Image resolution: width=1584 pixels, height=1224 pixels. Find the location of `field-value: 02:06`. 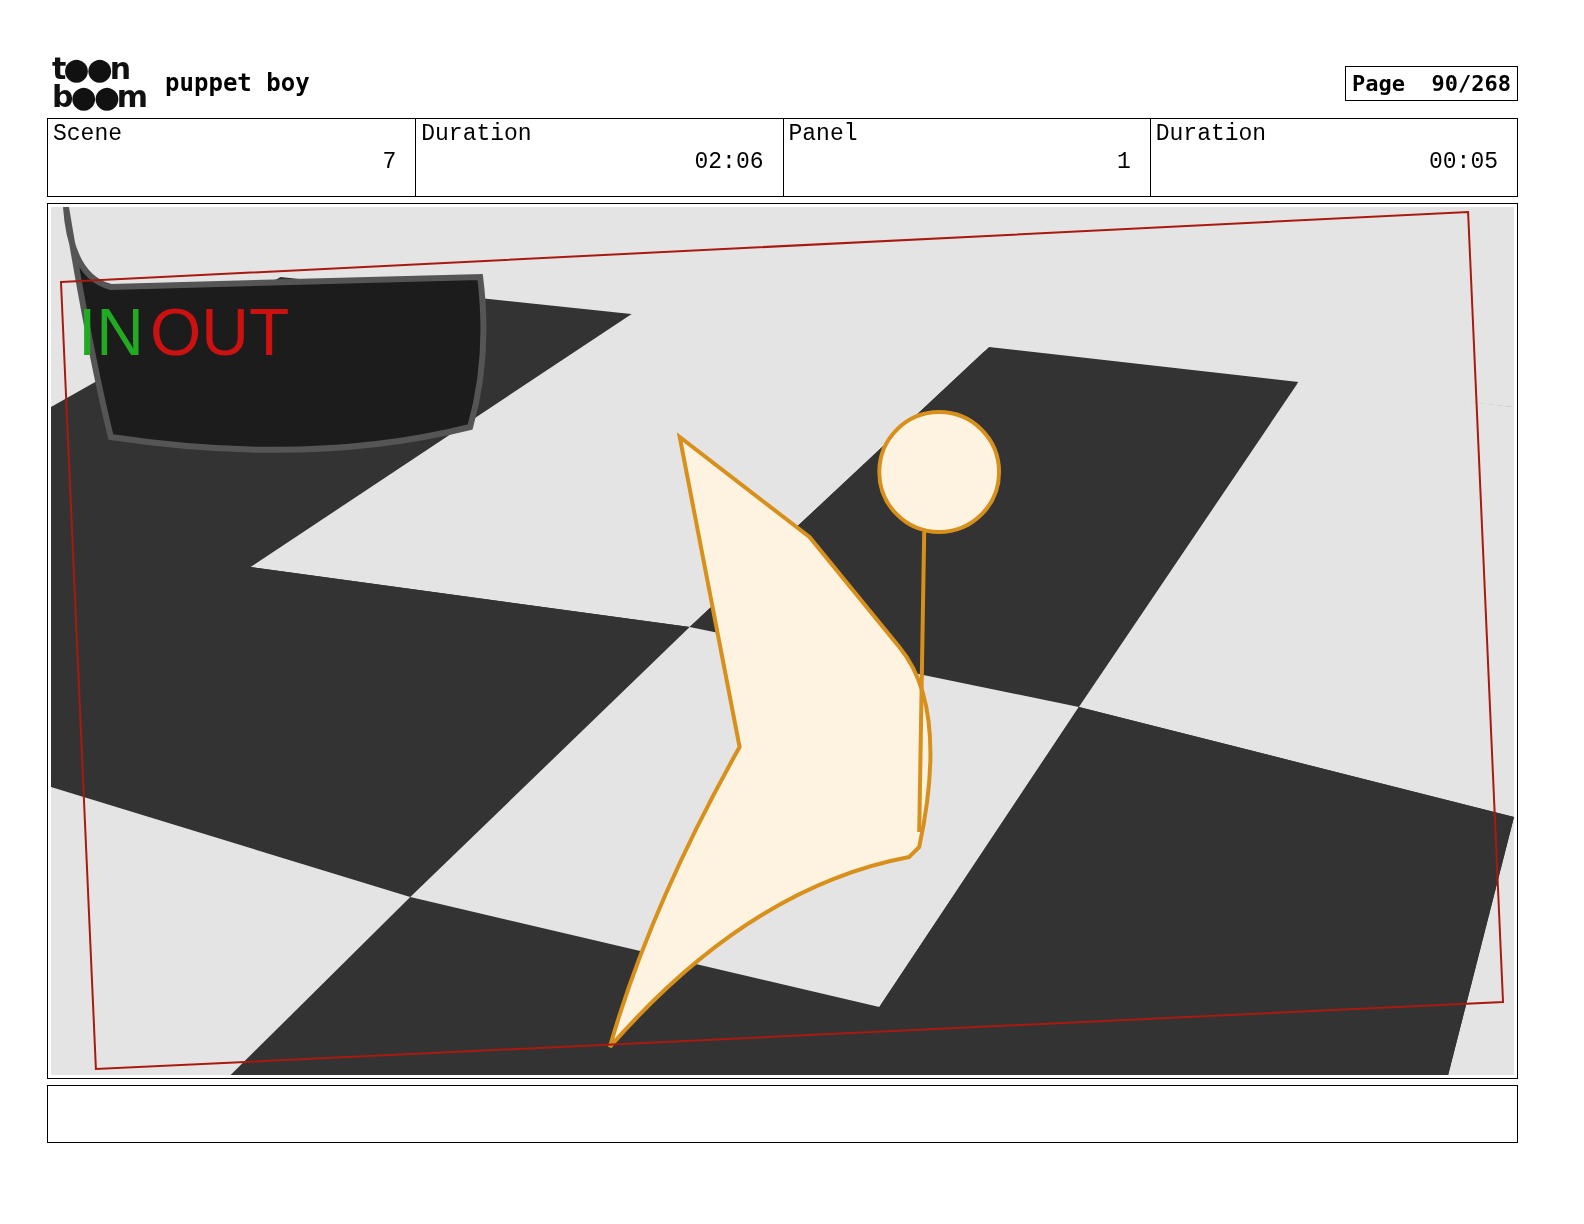

field-value: 02:06 is located at coordinates (729, 162).